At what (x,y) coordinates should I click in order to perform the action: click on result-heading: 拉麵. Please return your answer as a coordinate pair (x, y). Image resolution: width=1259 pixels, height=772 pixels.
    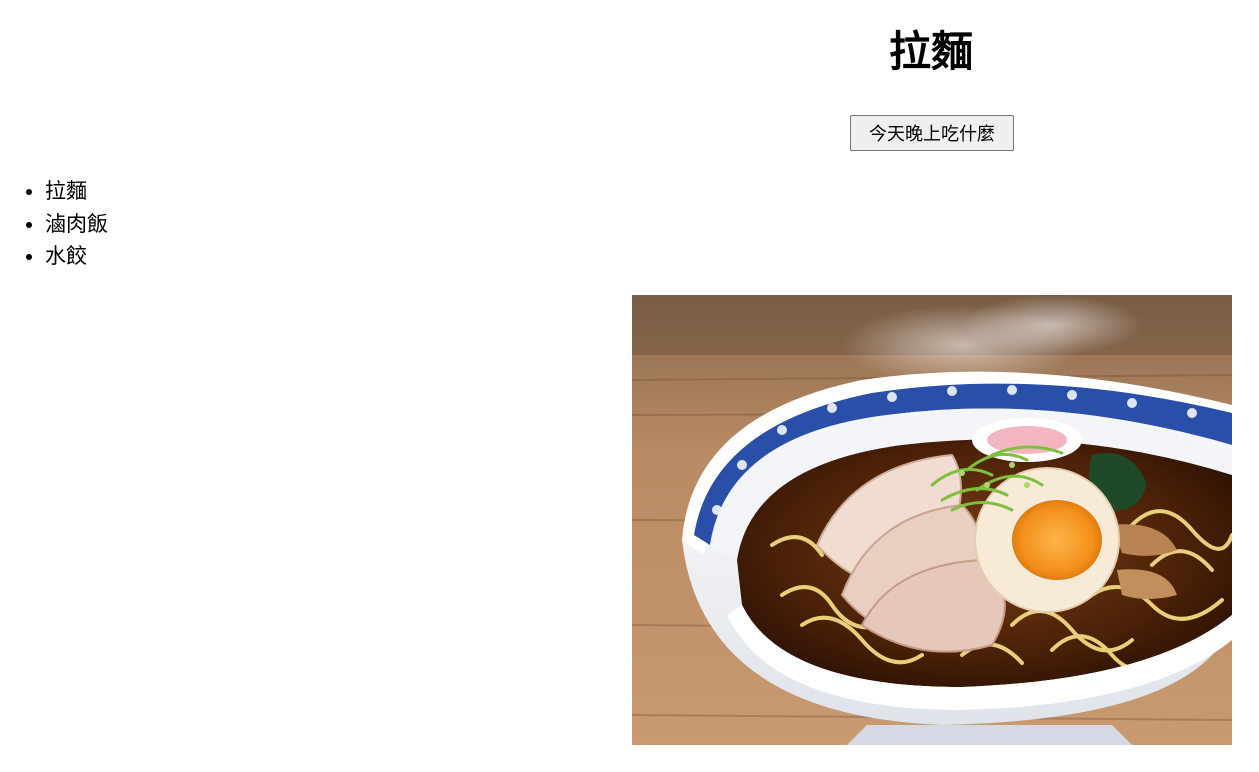
    Looking at the image, I should click on (930, 51).